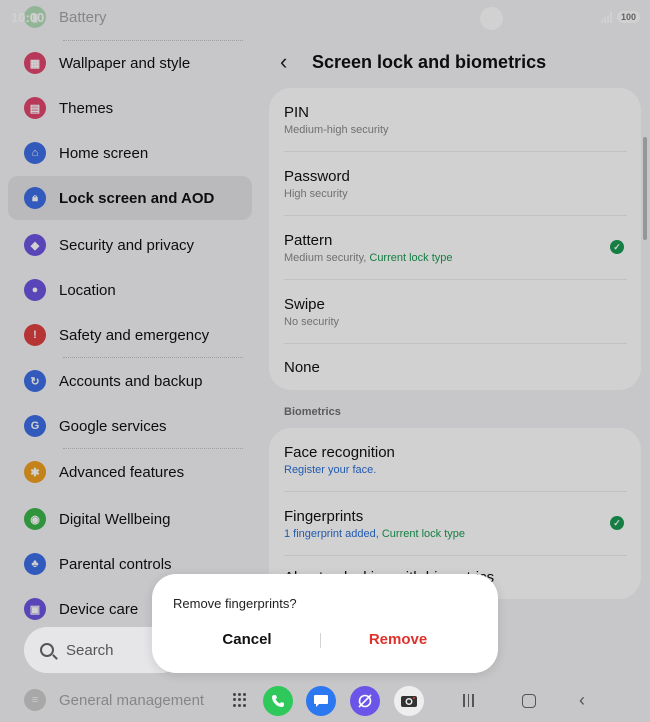 The height and width of the screenshot is (722, 650). I want to click on browser-app-icon, so click(365, 701).